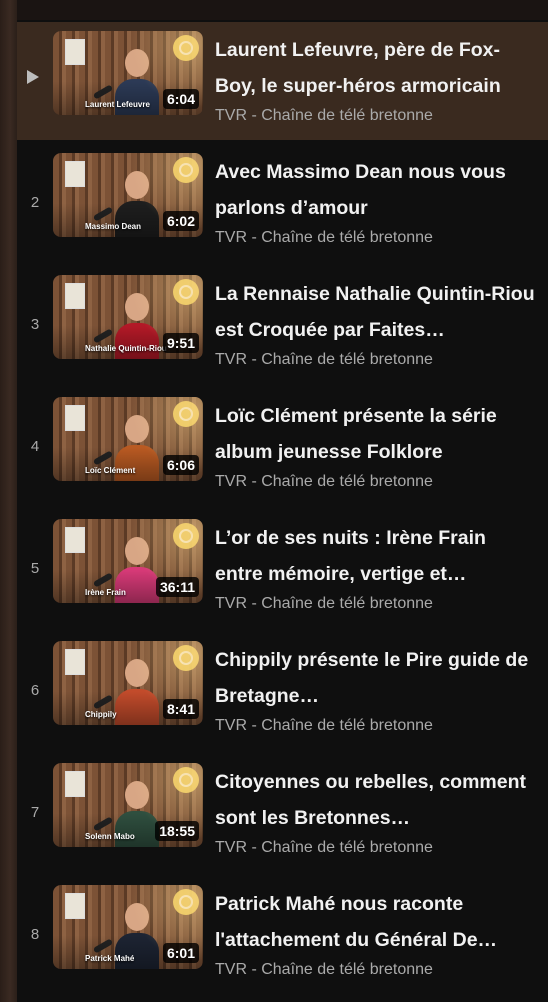 Image resolution: width=548 pixels, height=1002 pixels. Describe the element at coordinates (35, 568) in the screenshot. I see `playlist-item-index: 5` at that location.